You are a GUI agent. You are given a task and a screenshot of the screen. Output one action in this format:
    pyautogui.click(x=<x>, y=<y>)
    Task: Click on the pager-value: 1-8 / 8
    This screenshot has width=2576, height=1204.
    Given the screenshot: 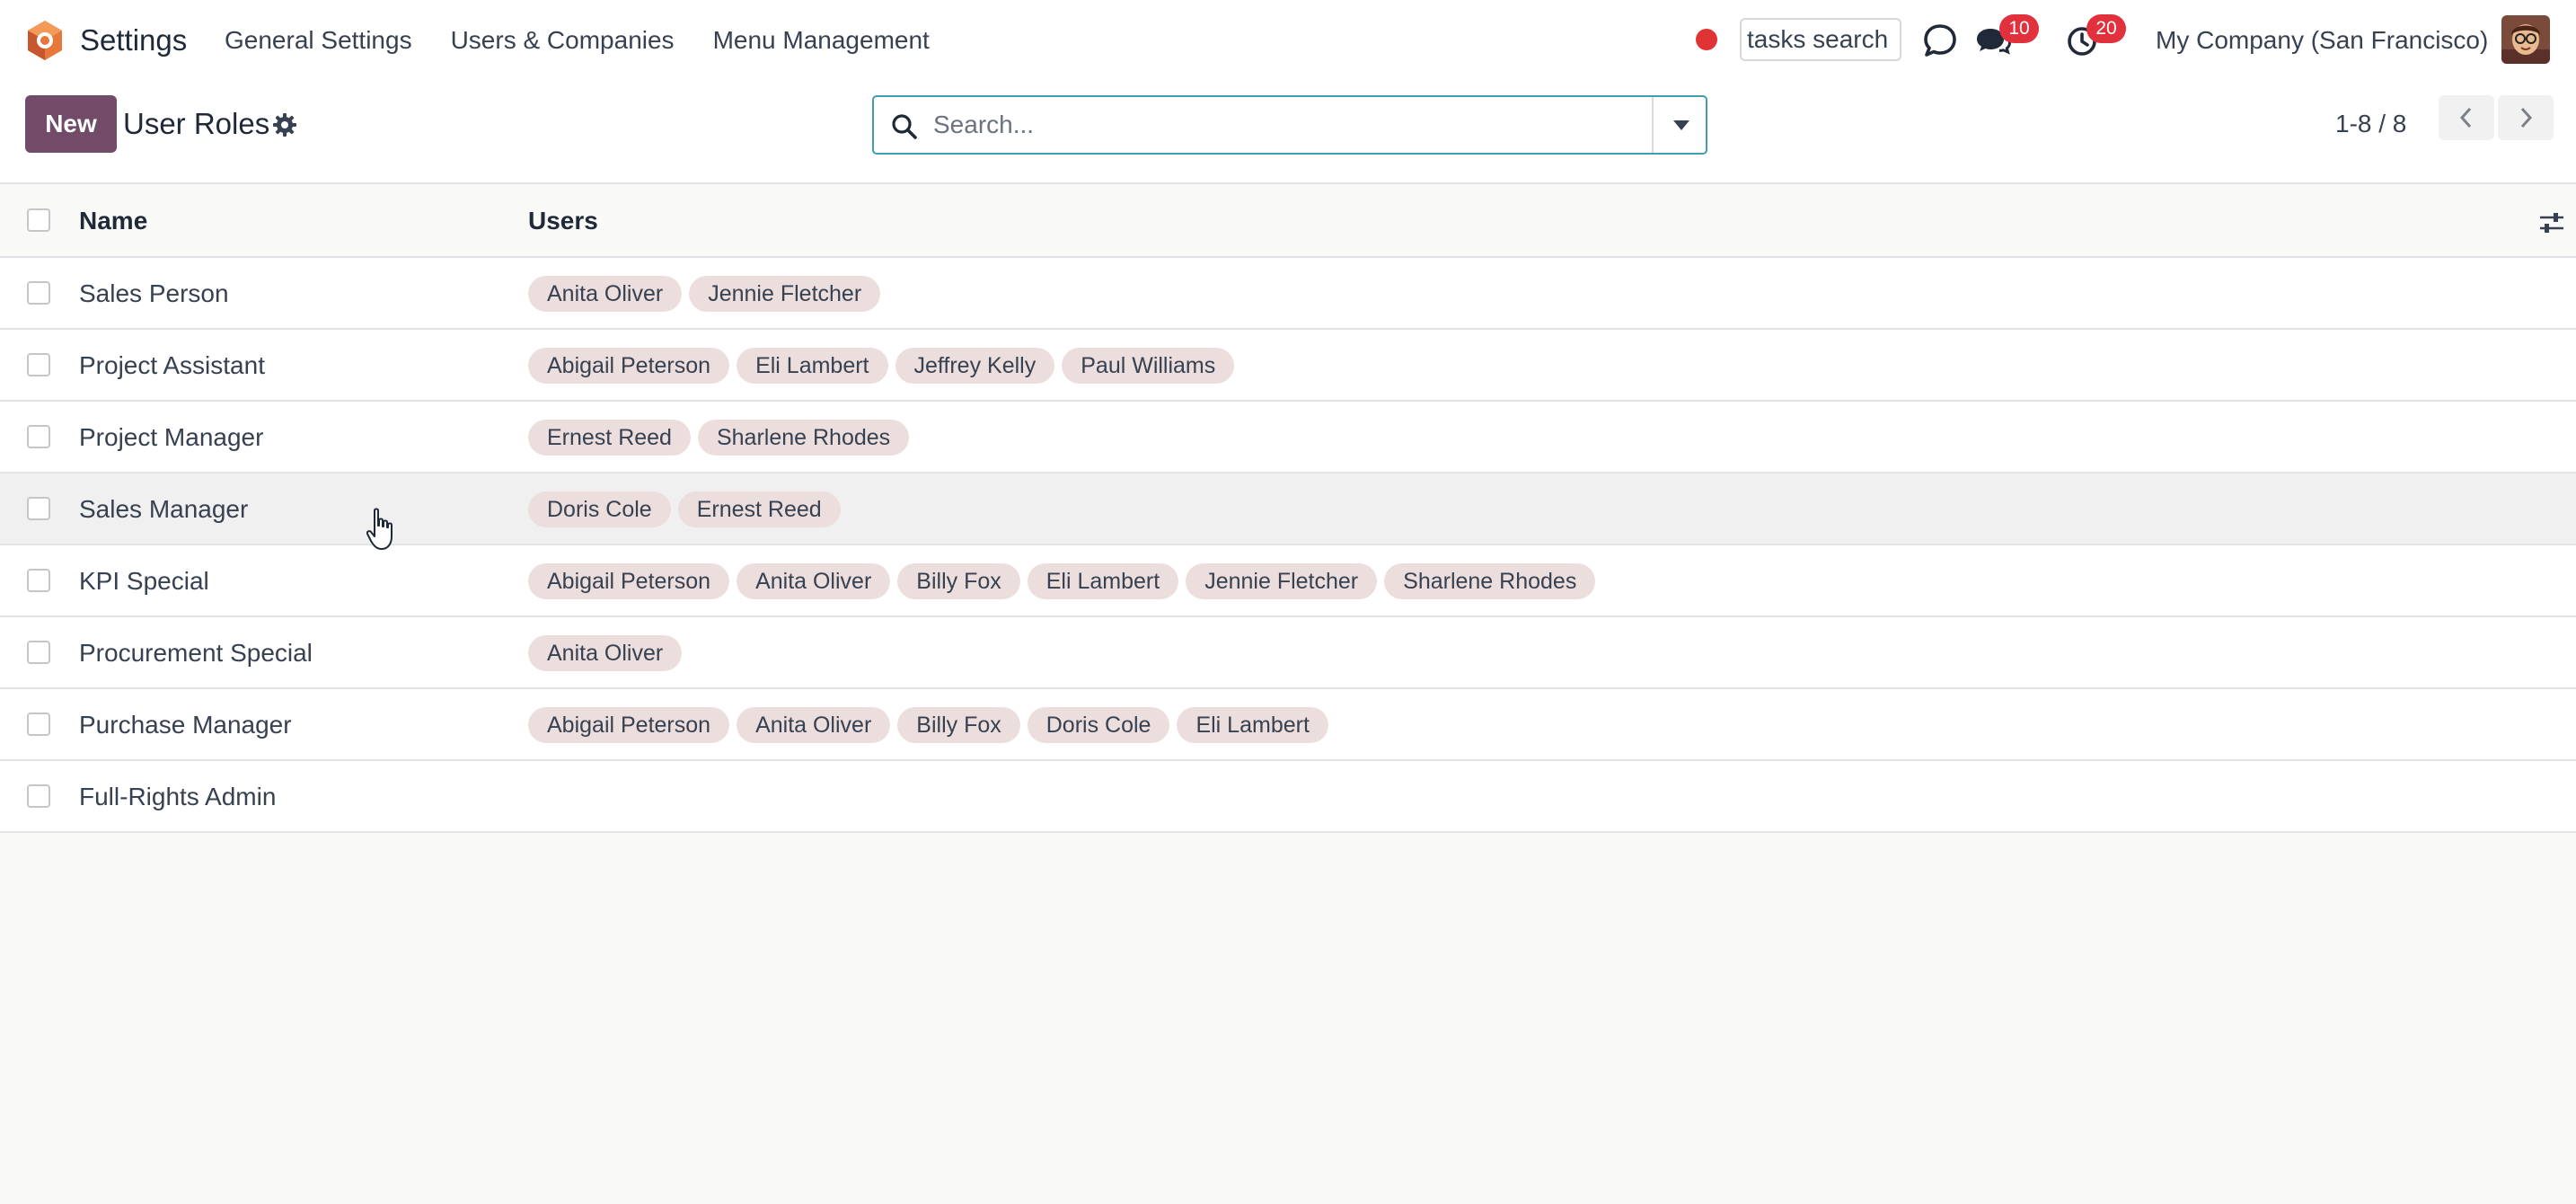 What is the action you would take?
    pyautogui.click(x=2370, y=124)
    